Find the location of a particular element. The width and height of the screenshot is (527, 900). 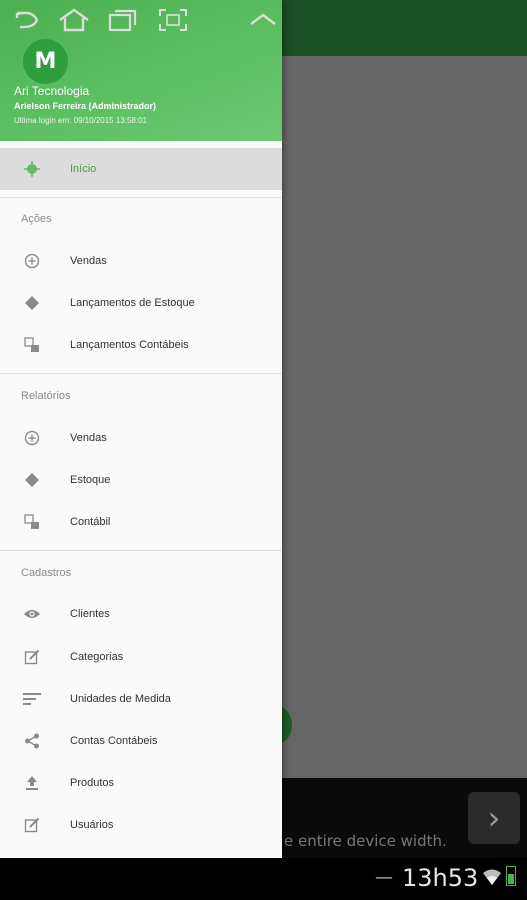

crosshair-icon is located at coordinates (32, 169).